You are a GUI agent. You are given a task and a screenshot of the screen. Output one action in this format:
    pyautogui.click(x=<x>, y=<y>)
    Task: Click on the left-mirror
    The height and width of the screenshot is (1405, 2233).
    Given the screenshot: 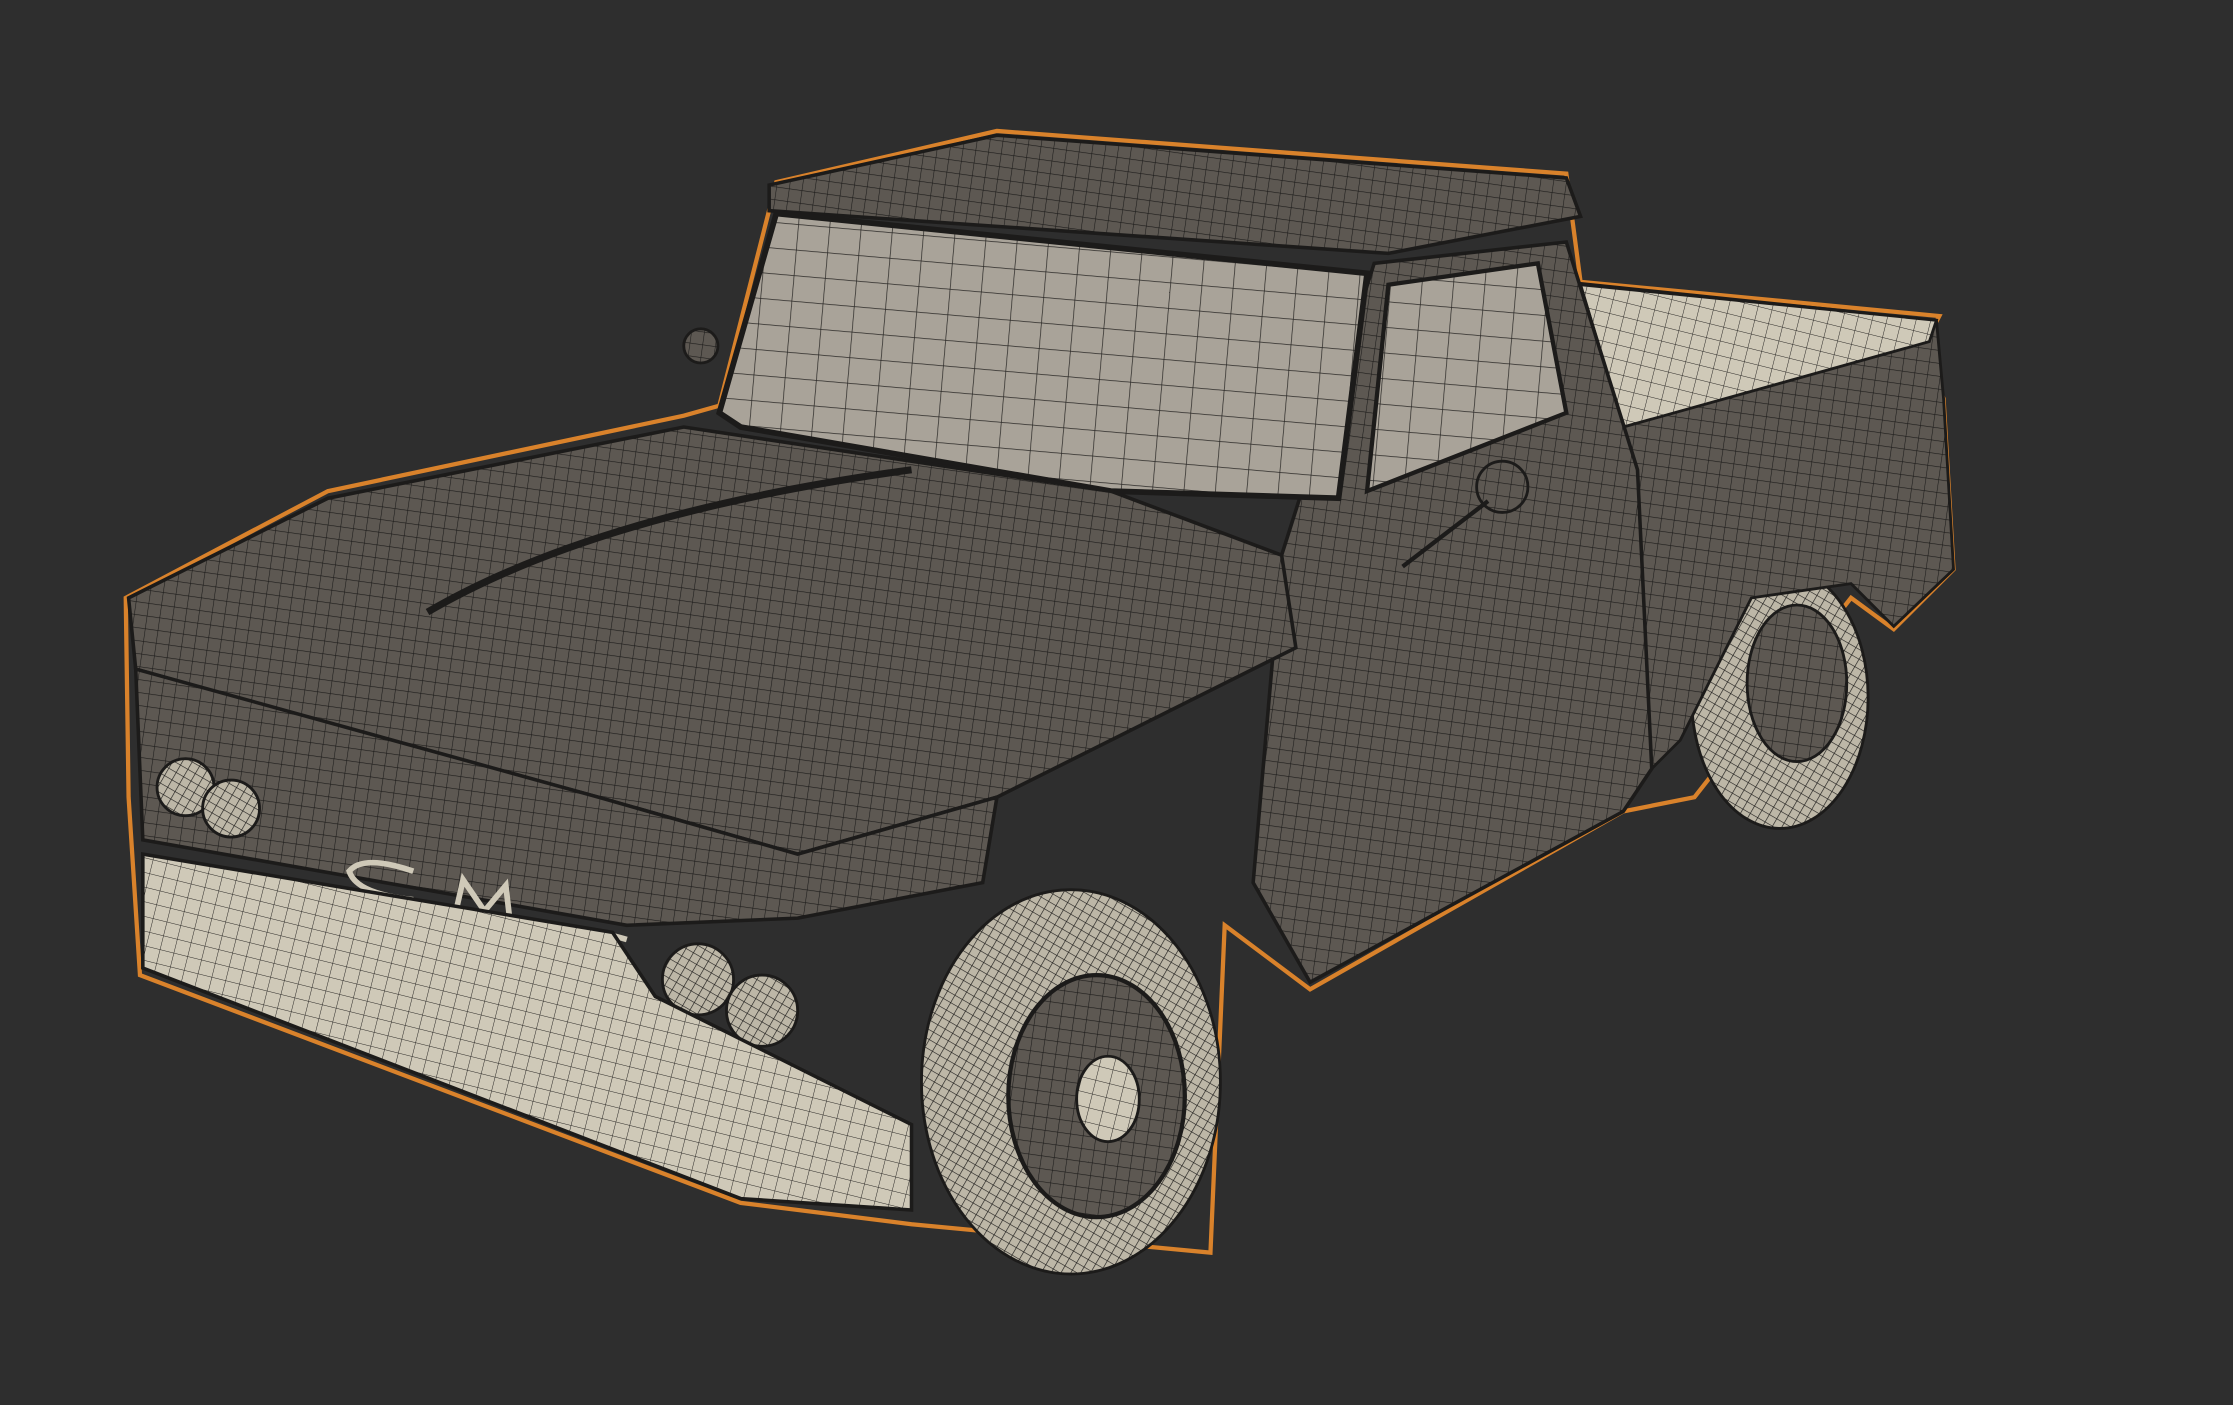 What is the action you would take?
    pyautogui.click(x=701, y=346)
    